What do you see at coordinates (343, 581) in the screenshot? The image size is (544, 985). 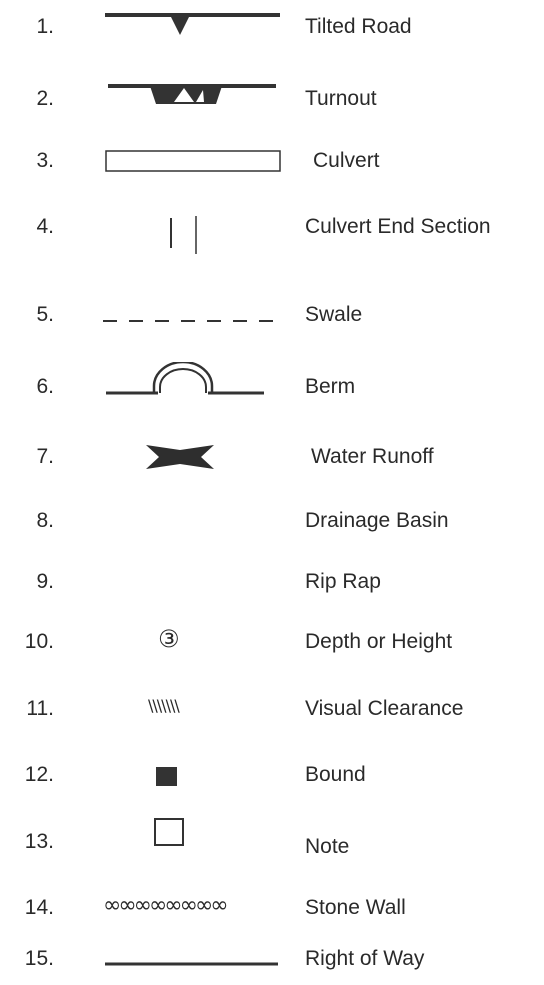 I see `item-label: Rip Rap` at bounding box center [343, 581].